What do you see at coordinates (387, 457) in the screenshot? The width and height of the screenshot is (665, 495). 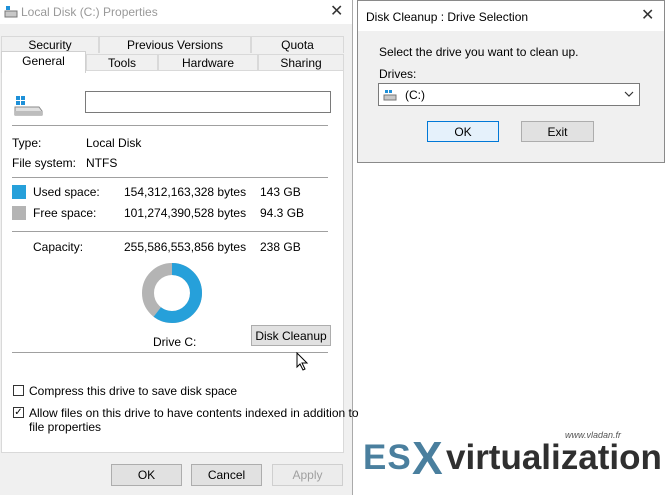 I see `watermark-es: ES` at bounding box center [387, 457].